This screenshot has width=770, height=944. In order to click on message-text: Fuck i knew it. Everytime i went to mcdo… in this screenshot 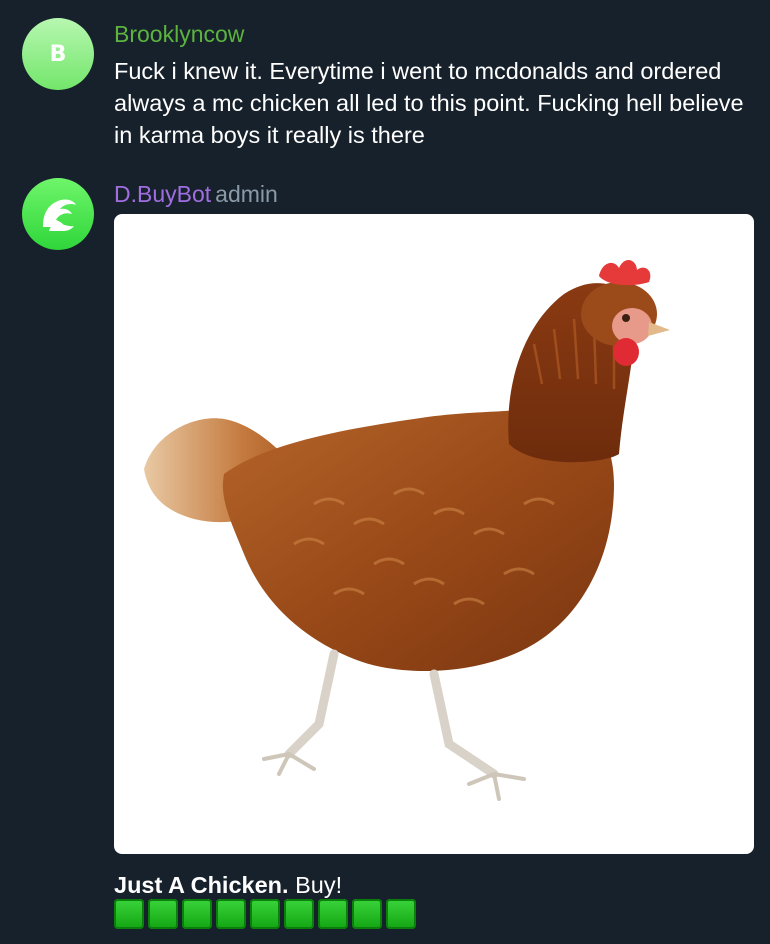, I will do `click(429, 103)`.